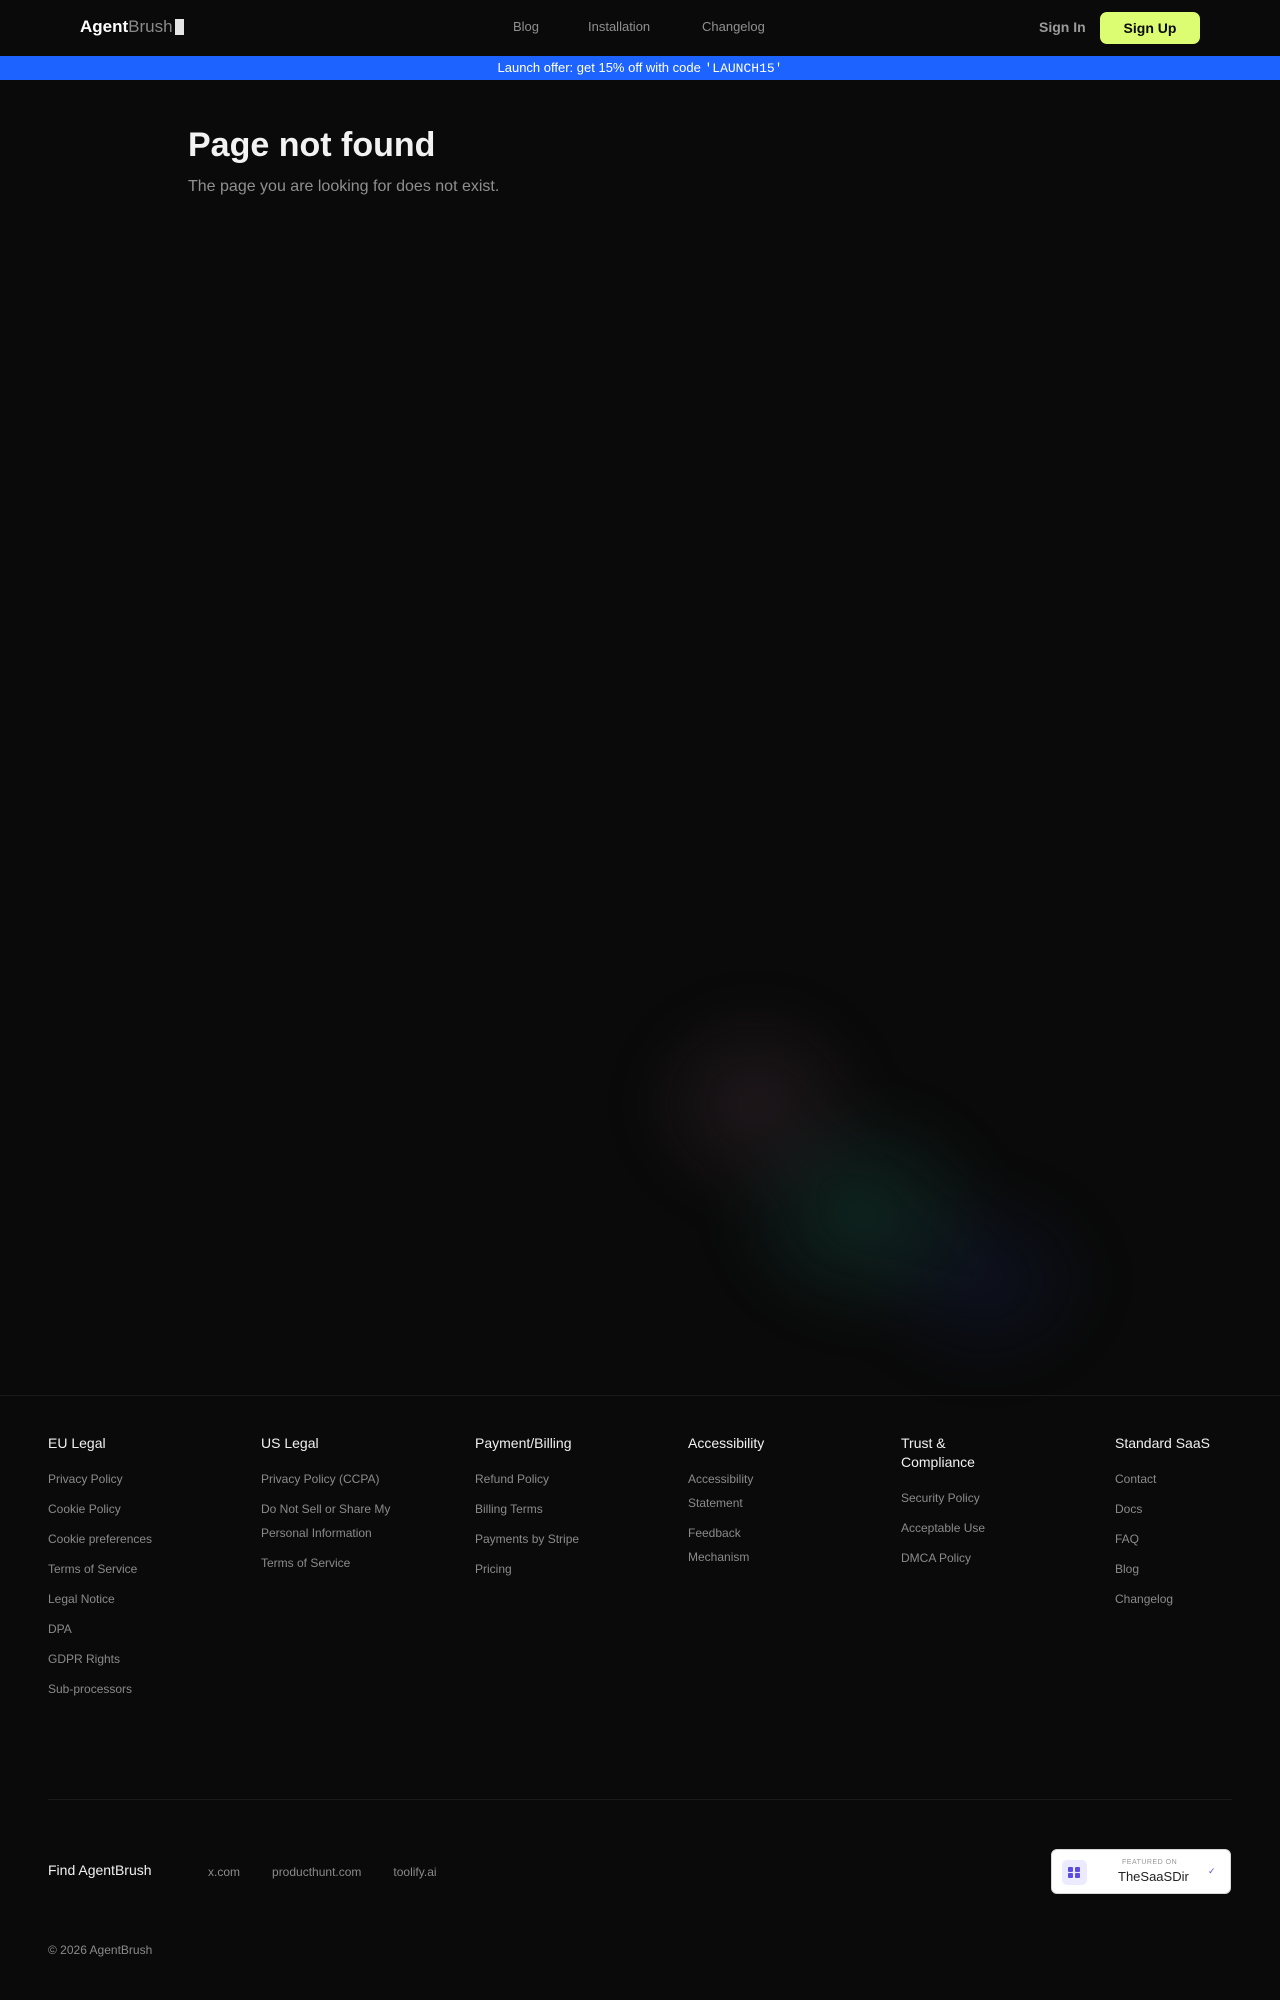  What do you see at coordinates (1197, 1539) in the screenshot?
I see `footer-link: FAQ` at bounding box center [1197, 1539].